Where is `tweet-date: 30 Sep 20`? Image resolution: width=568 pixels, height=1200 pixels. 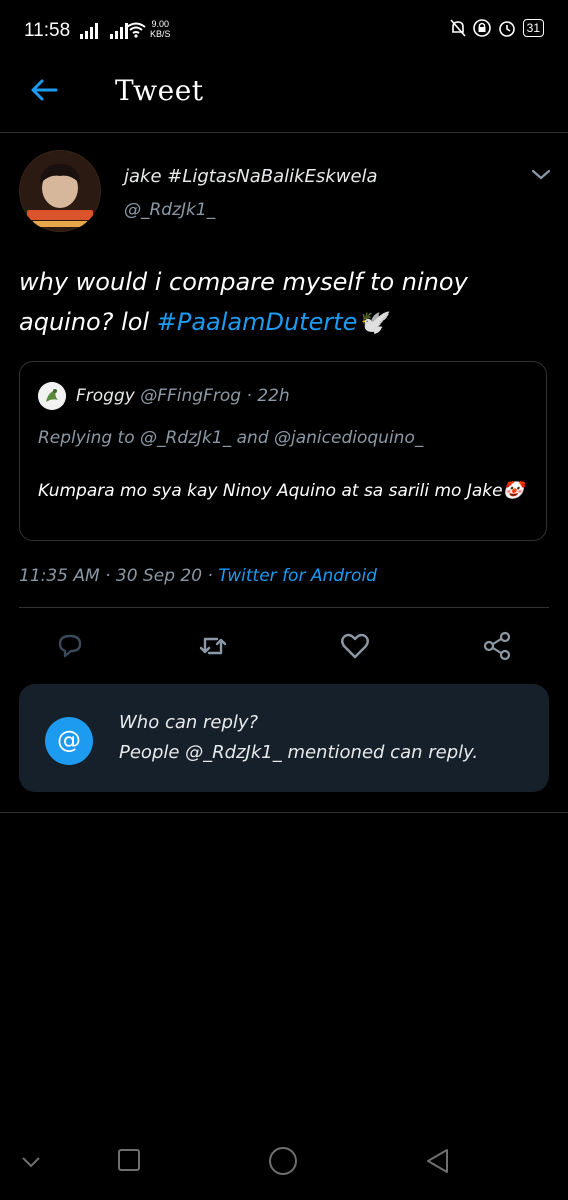 tweet-date: 30 Sep 20 is located at coordinates (159, 576).